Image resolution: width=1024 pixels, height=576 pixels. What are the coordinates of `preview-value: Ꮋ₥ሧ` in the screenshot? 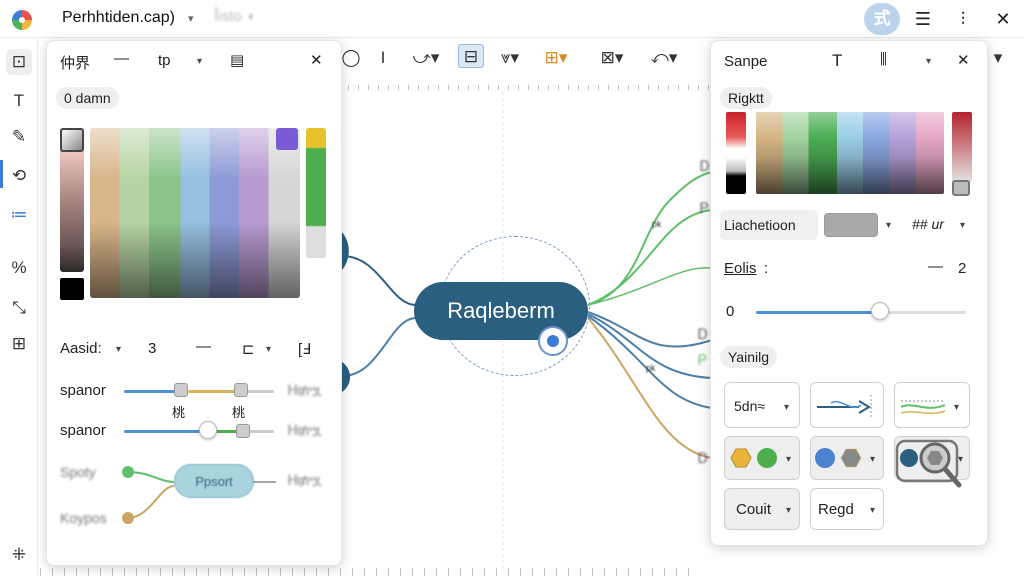 It's located at (305, 480).